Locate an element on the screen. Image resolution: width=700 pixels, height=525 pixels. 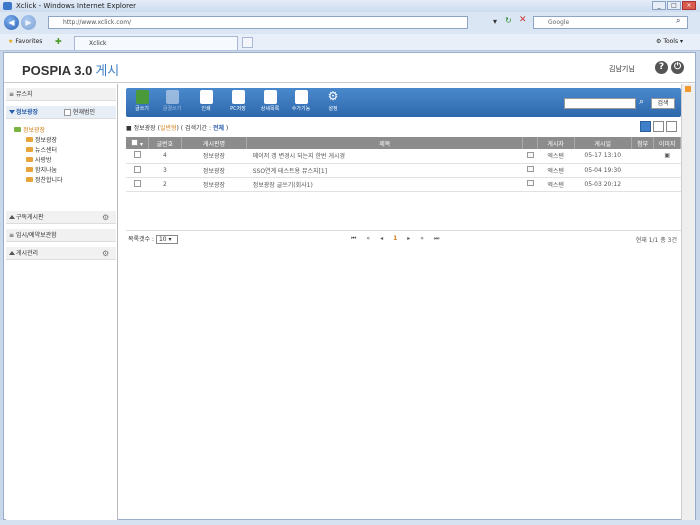
table-row: 3 정보광장 SSO연계 테스트용 뮤스지[1] 엑스텐 05-04 19:30 is located at coordinates (403, 170).